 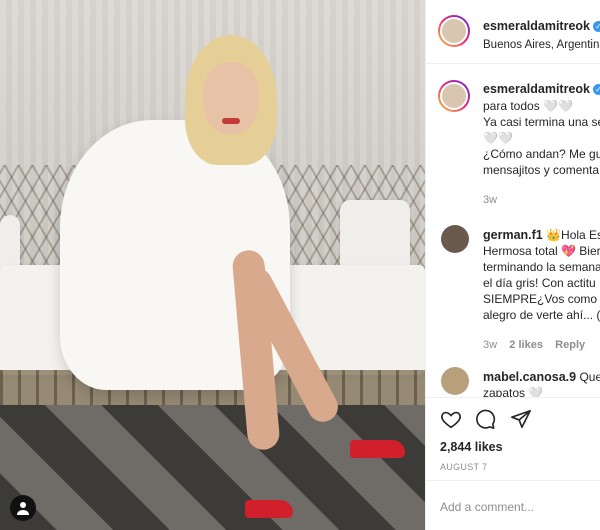 What do you see at coordinates (485, 419) in the screenshot?
I see `comment-icon` at bounding box center [485, 419].